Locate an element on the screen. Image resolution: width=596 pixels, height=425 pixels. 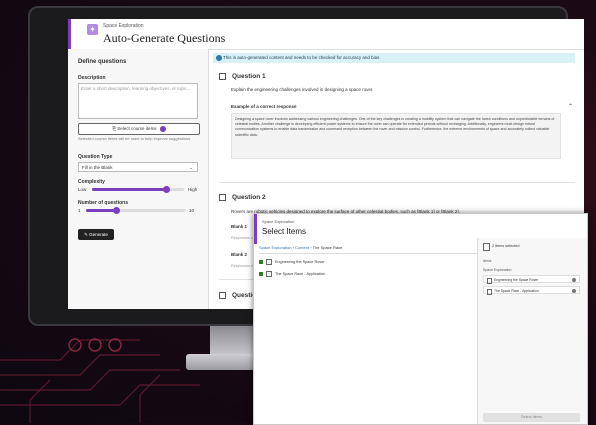
item-label: The Space Race - Application is located at coordinates (300, 274).